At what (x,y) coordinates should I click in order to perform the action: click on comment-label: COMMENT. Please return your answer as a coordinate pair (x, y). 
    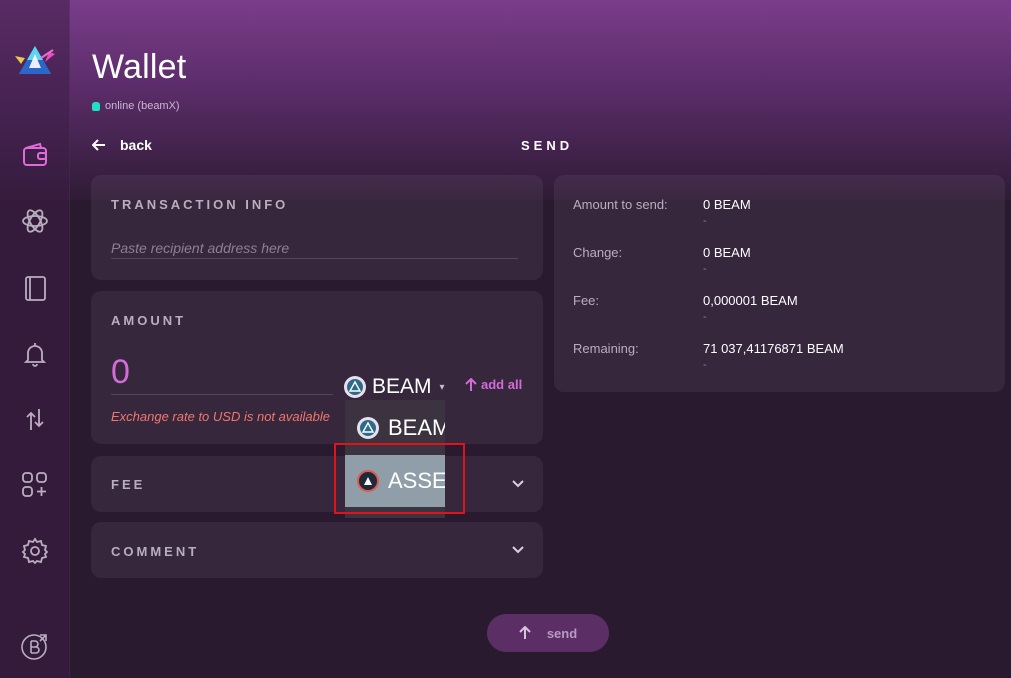
    Looking at the image, I should click on (155, 551).